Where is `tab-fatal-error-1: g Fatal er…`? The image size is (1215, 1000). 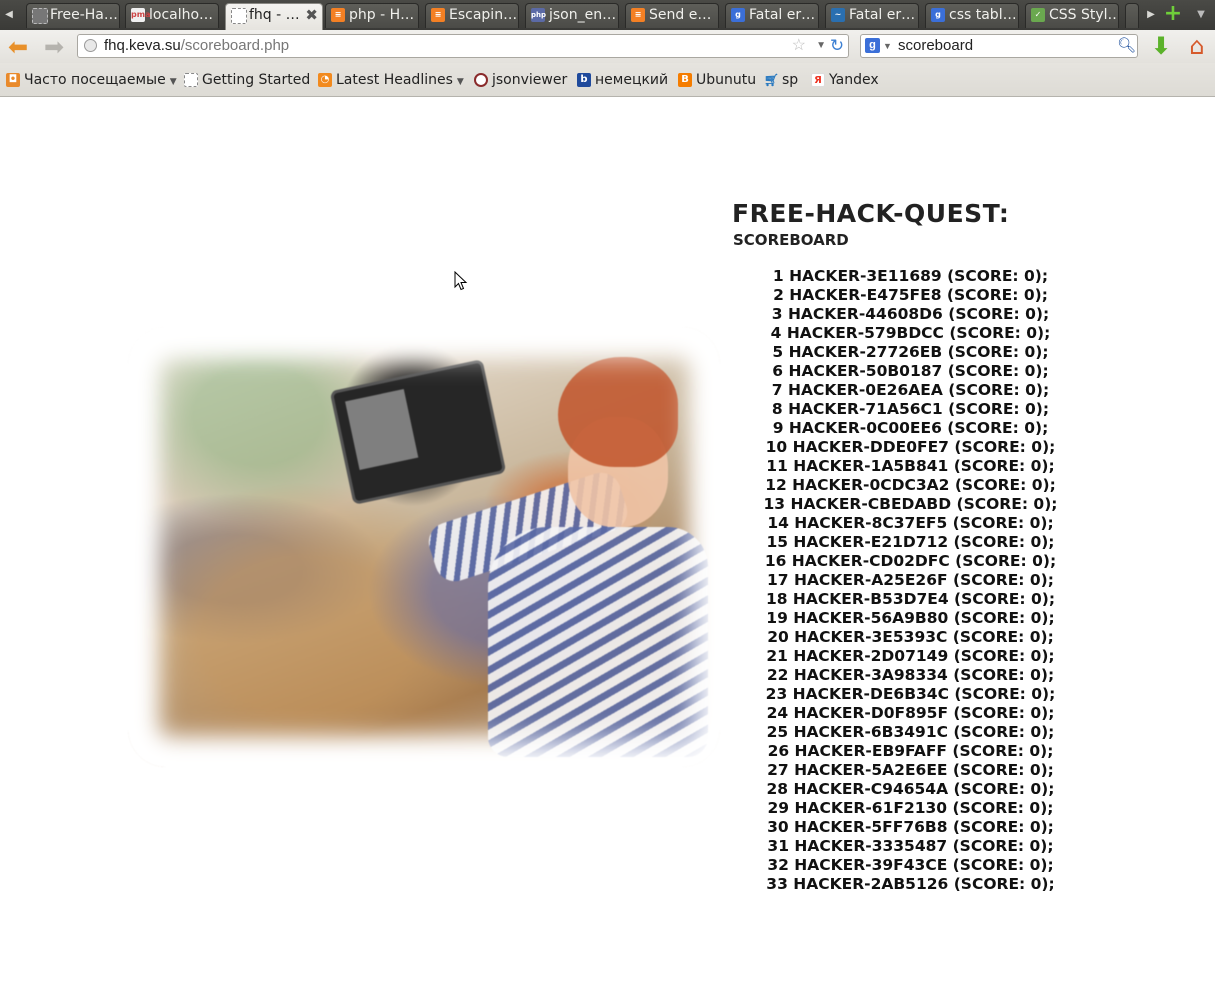
tab-fatal-error-1: g Fatal er… is located at coordinates (772, 15).